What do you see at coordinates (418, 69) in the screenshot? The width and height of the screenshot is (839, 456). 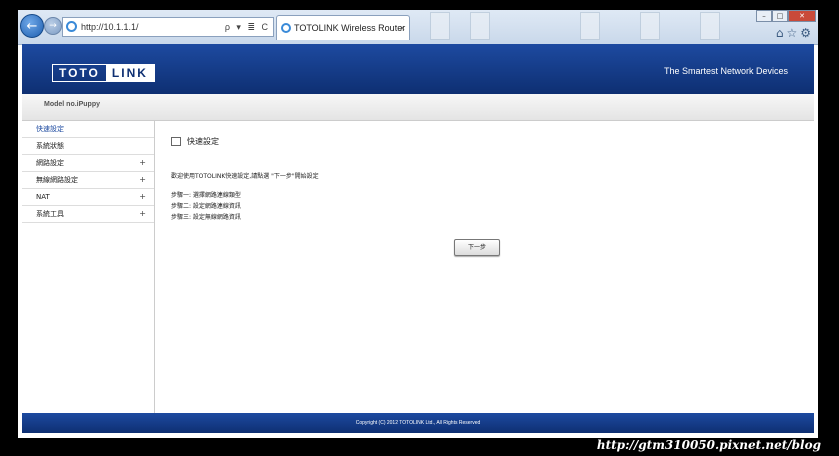 I see `page-header: TOTO LINK The Smartest Network Devices` at bounding box center [418, 69].